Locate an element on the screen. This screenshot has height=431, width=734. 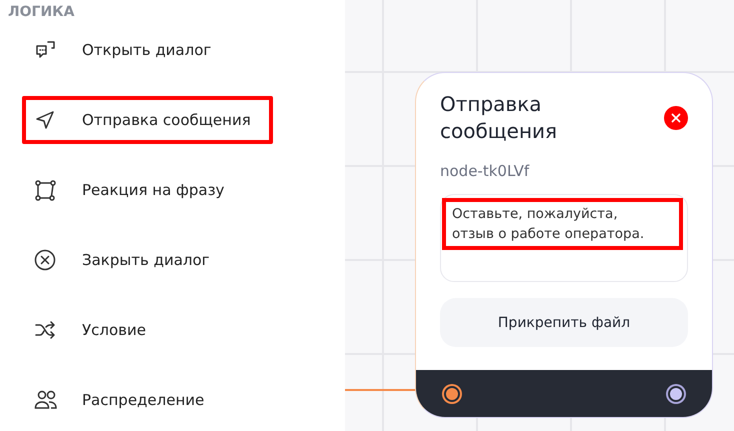
nodes-icon is located at coordinates (45, 190).